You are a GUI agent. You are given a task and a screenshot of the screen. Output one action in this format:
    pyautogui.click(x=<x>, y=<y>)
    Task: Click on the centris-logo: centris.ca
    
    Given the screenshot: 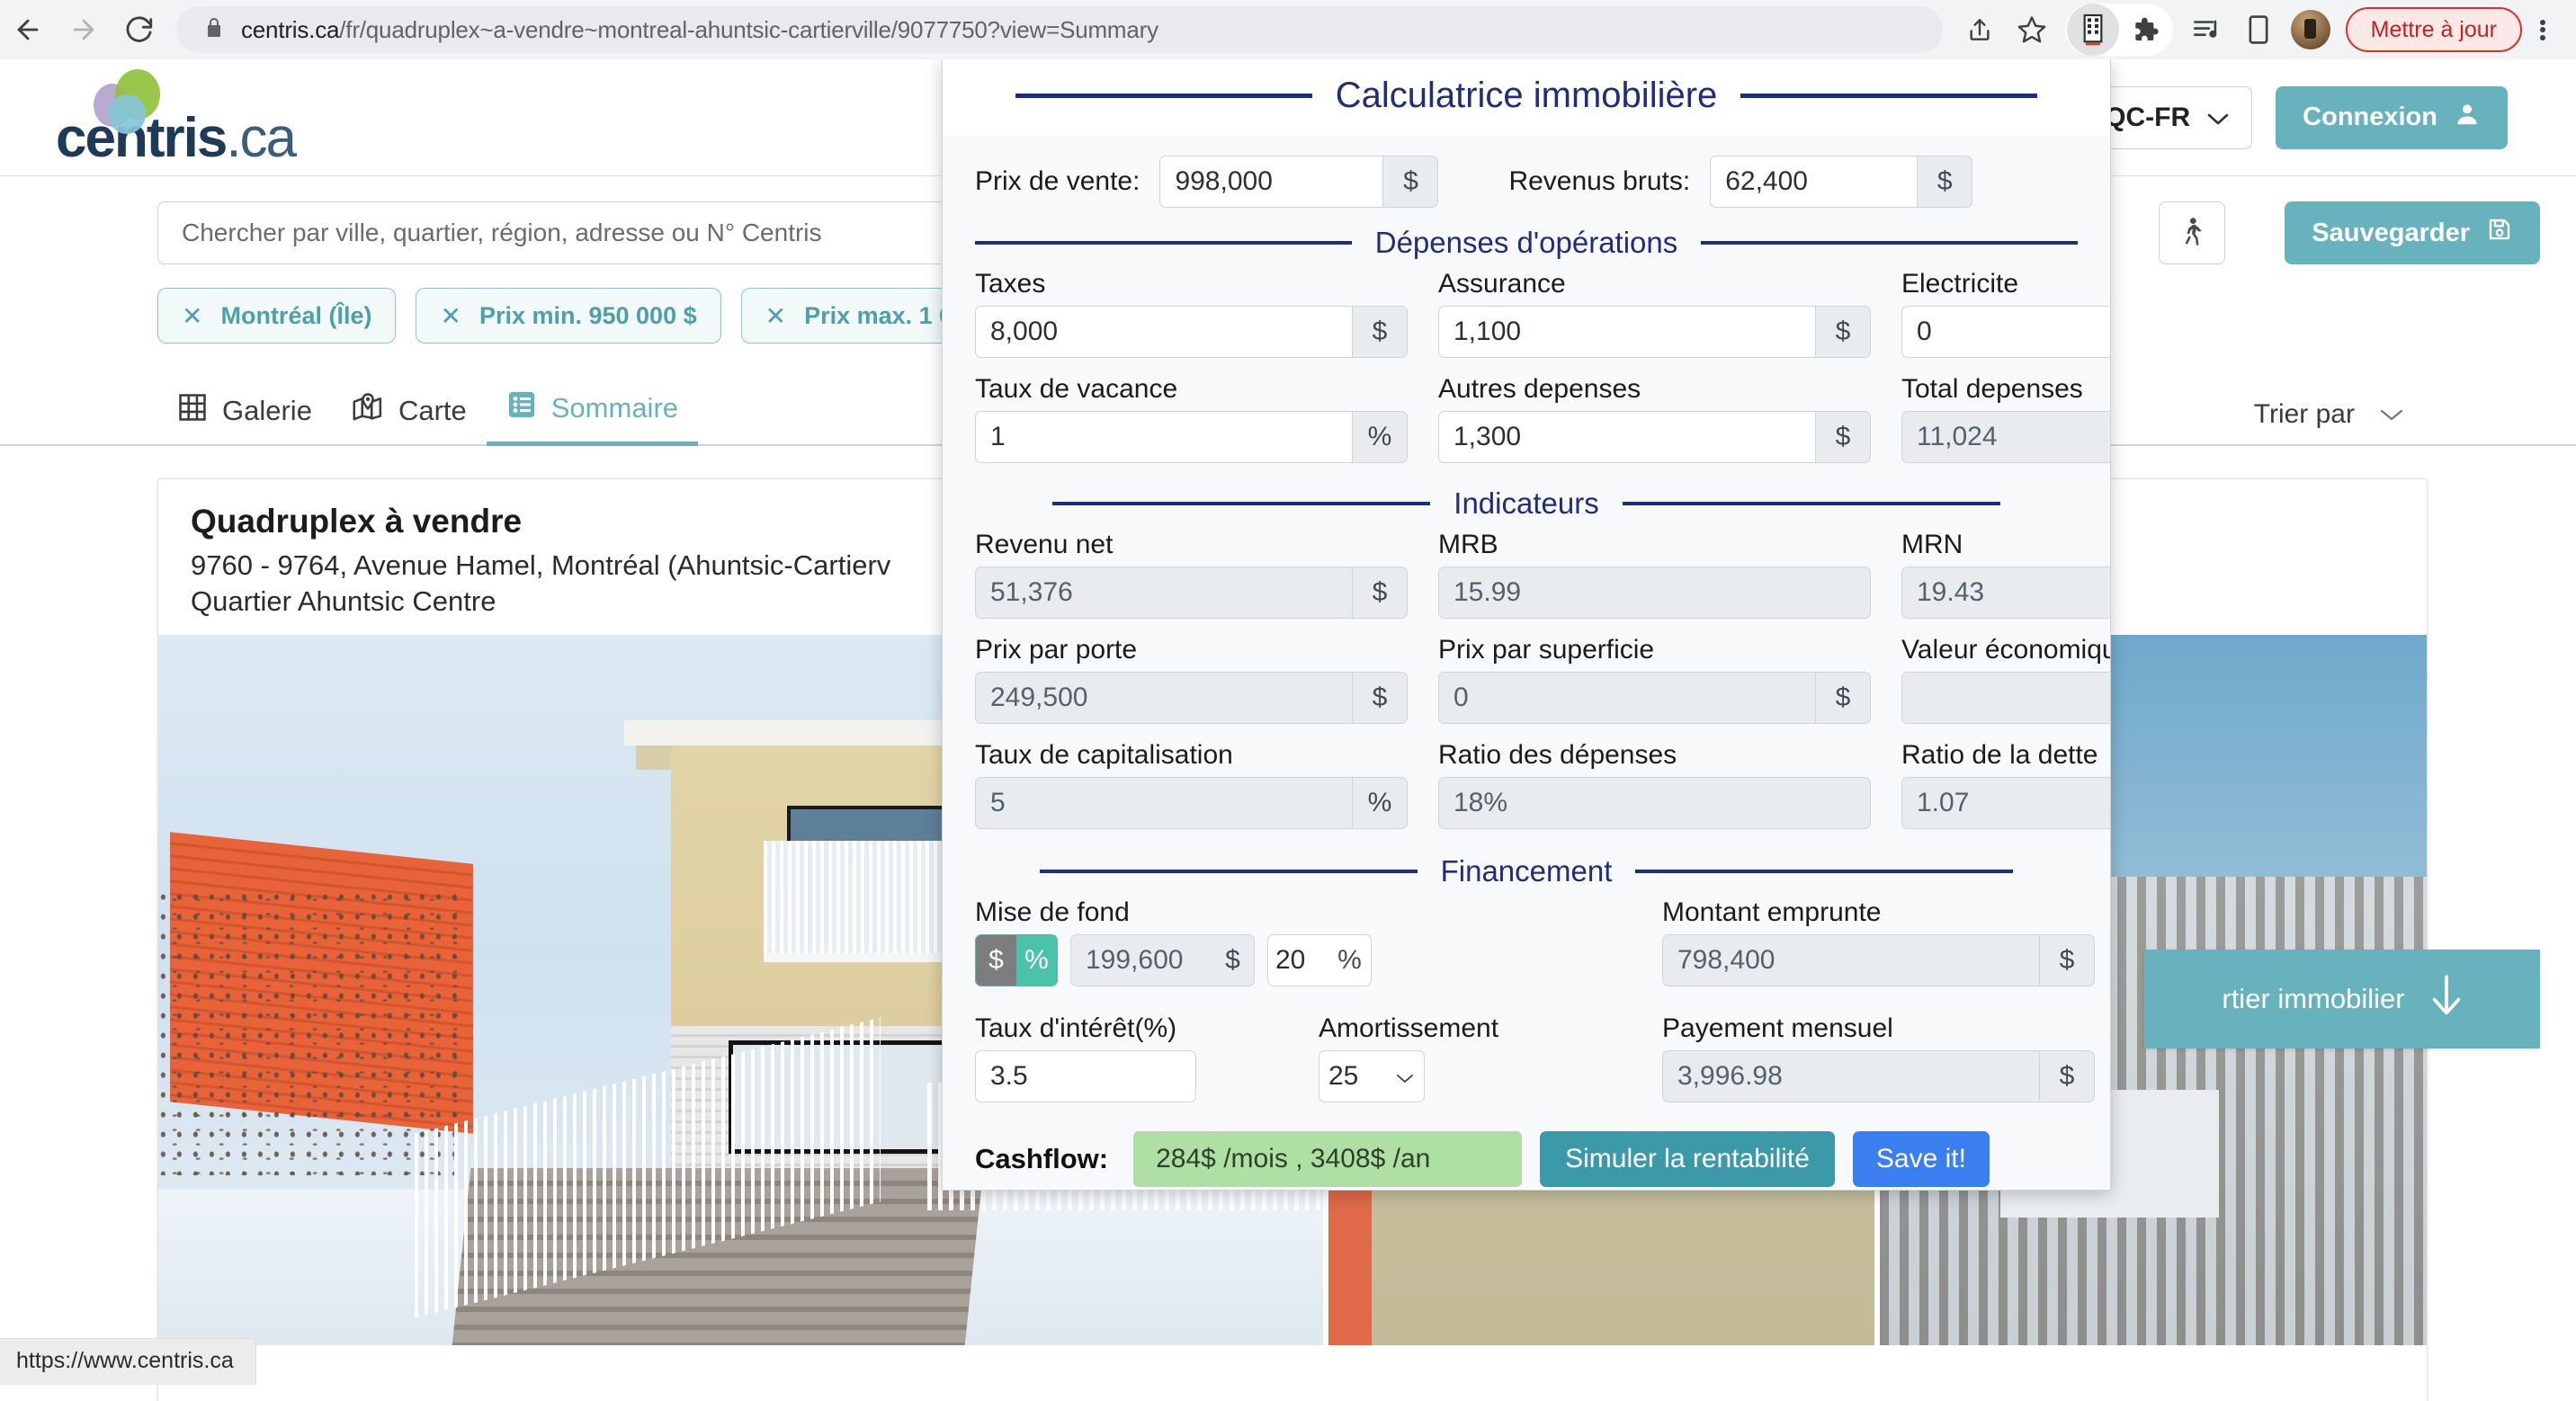 What is the action you would take?
    pyautogui.click(x=176, y=117)
    